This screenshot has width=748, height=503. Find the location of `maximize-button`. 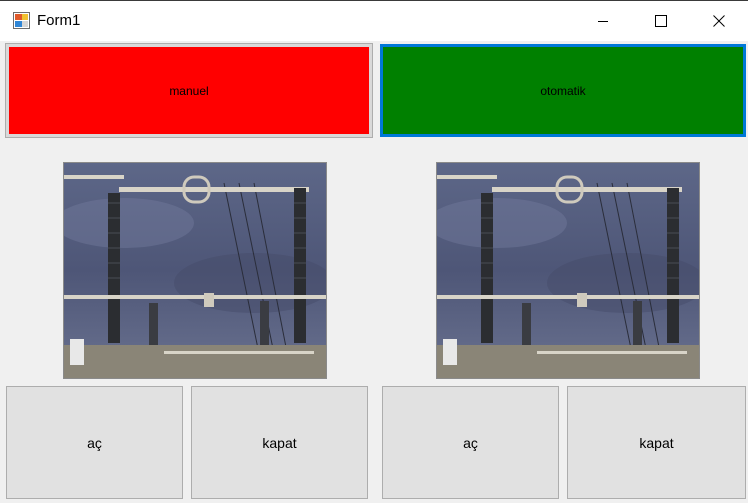

maximize-button is located at coordinates (661, 21).